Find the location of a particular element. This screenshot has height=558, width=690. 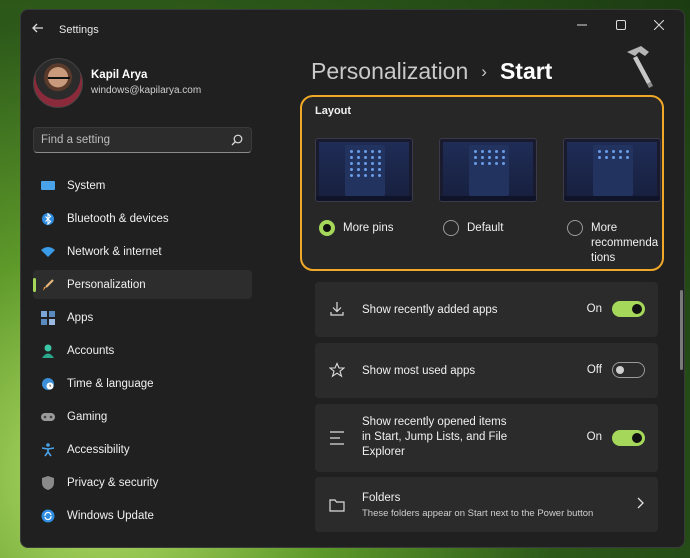

page-title: Start is located at coordinates (526, 71).